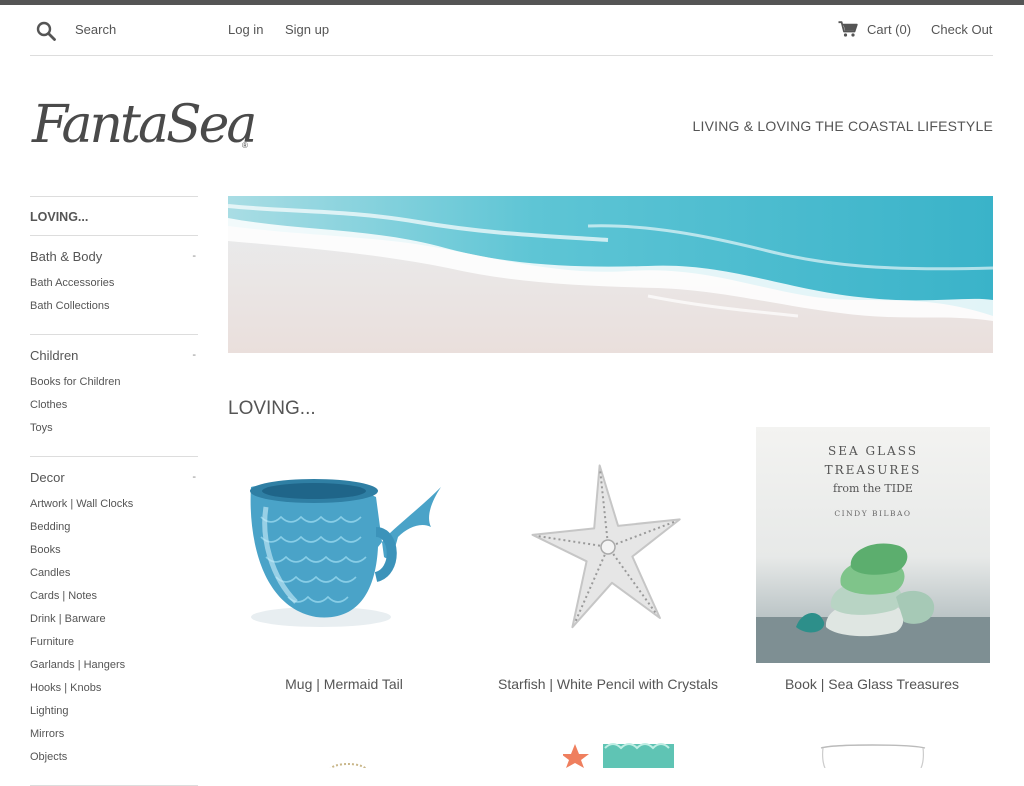 This screenshot has width=1024, height=786. Describe the element at coordinates (842, 126) in the screenshot. I see `tagline: LIVING & LOVING THE COASTAL LIFESTYLE` at that location.